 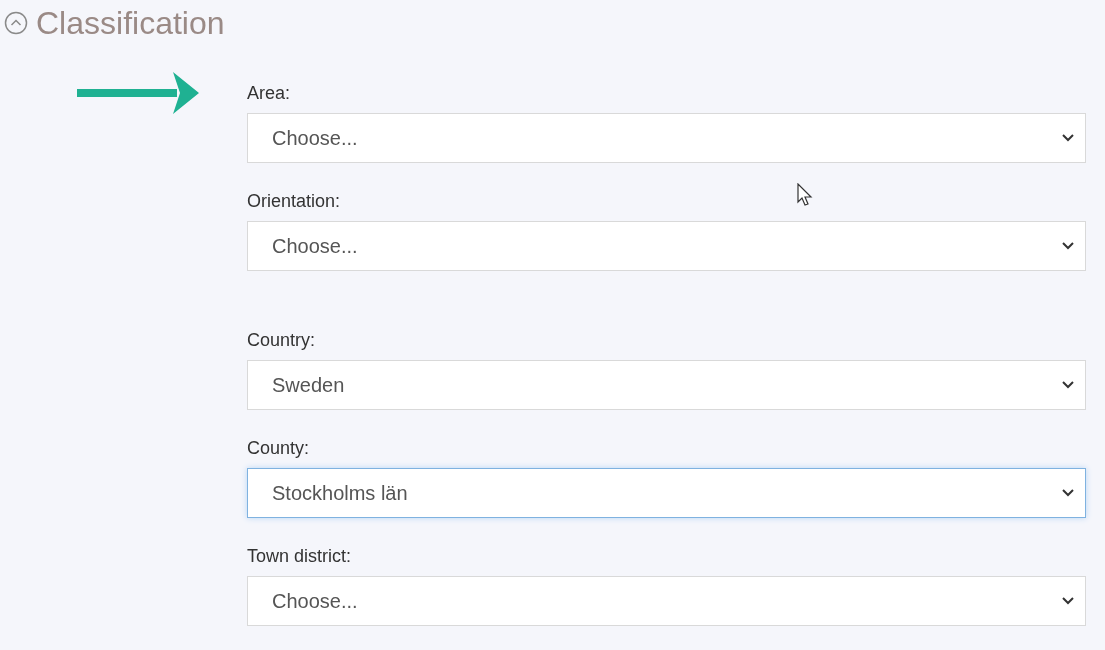 What do you see at coordinates (138, 93) in the screenshot?
I see `arrow-icon` at bounding box center [138, 93].